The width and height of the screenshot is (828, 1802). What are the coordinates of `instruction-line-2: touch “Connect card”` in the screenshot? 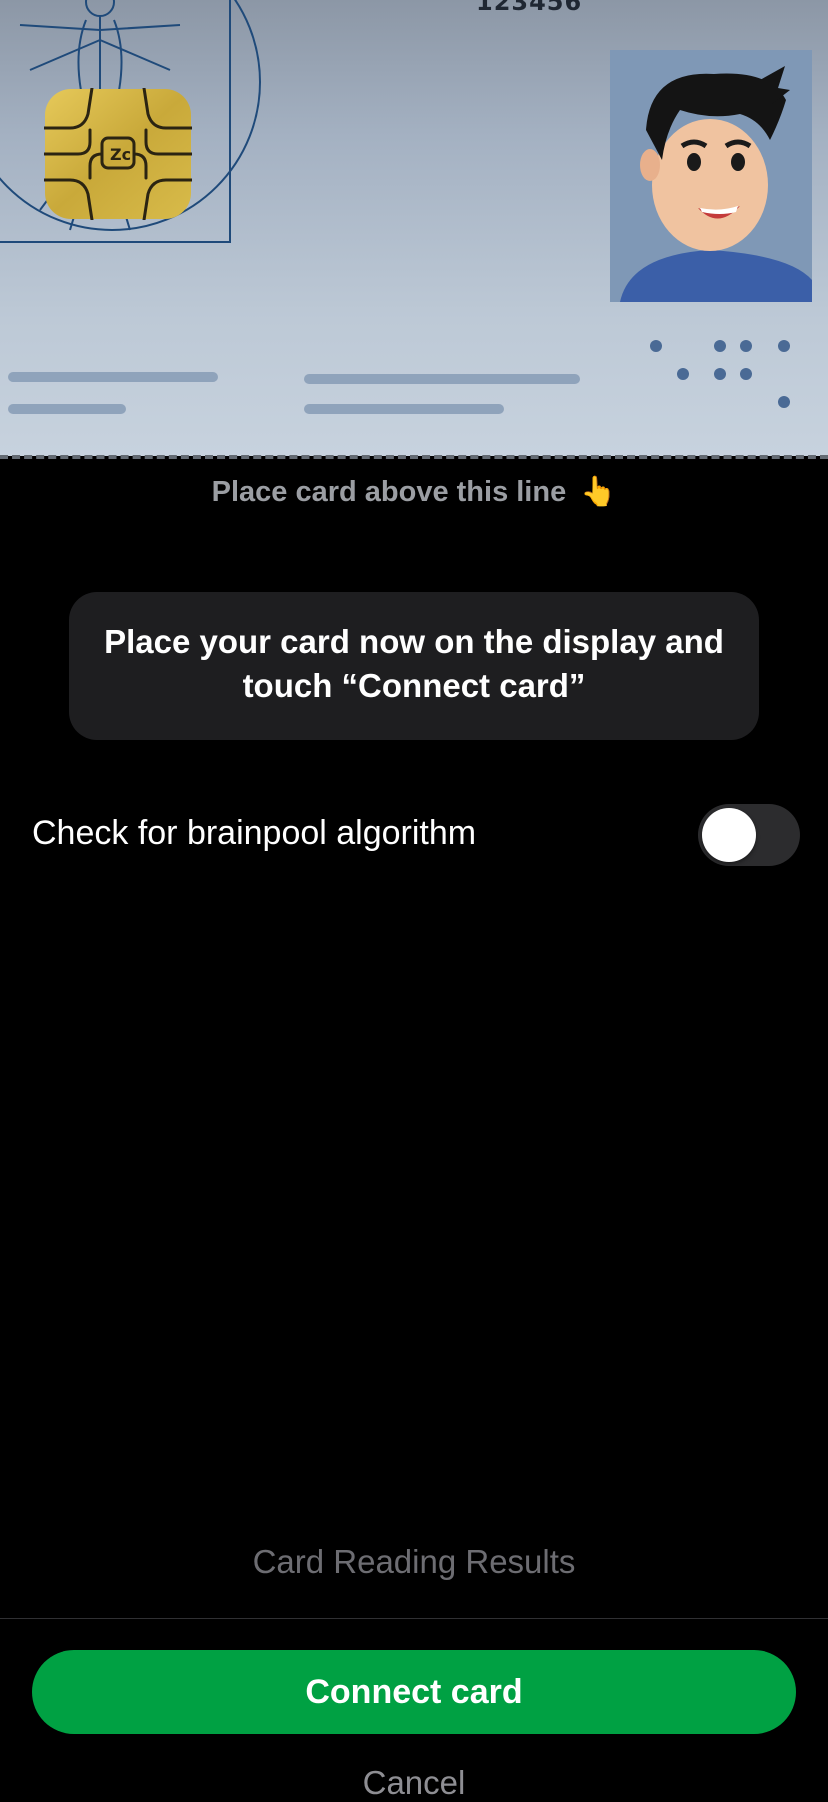 It's located at (414, 685).